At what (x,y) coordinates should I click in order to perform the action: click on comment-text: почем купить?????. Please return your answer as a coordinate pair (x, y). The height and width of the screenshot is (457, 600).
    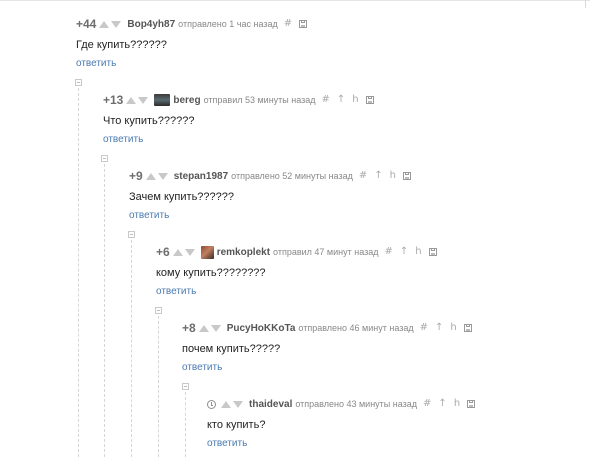
    Looking at the image, I should click on (231, 349).